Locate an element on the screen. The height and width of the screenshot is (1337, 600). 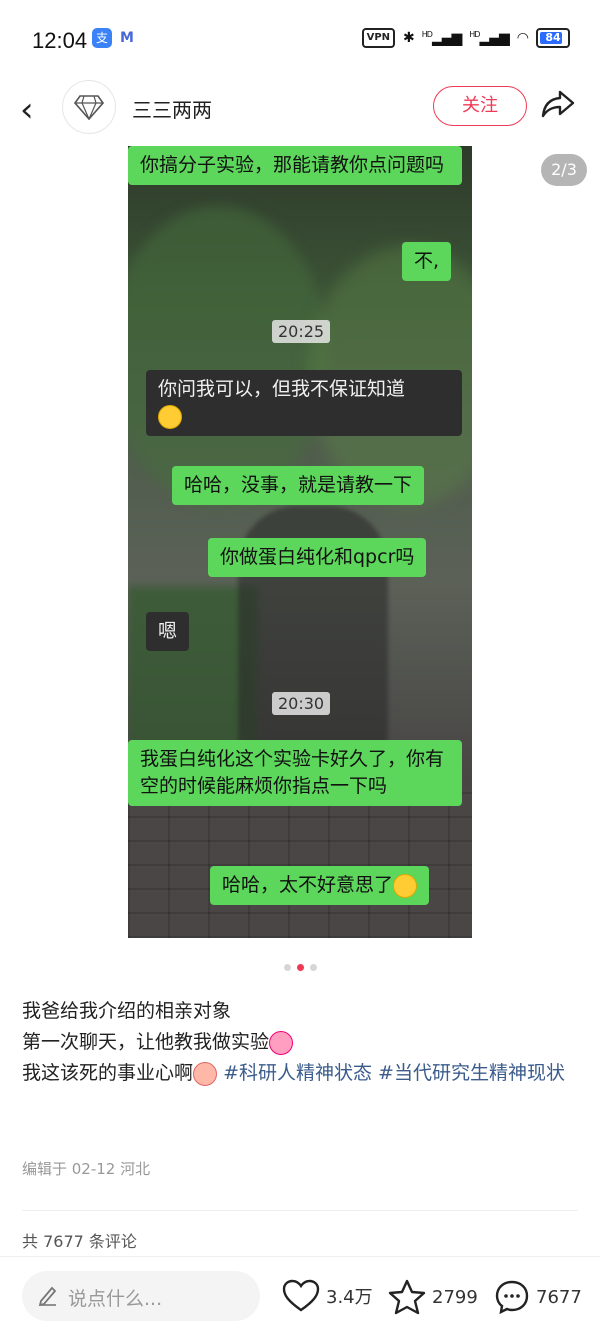
heart-icon is located at coordinates (301, 1295).